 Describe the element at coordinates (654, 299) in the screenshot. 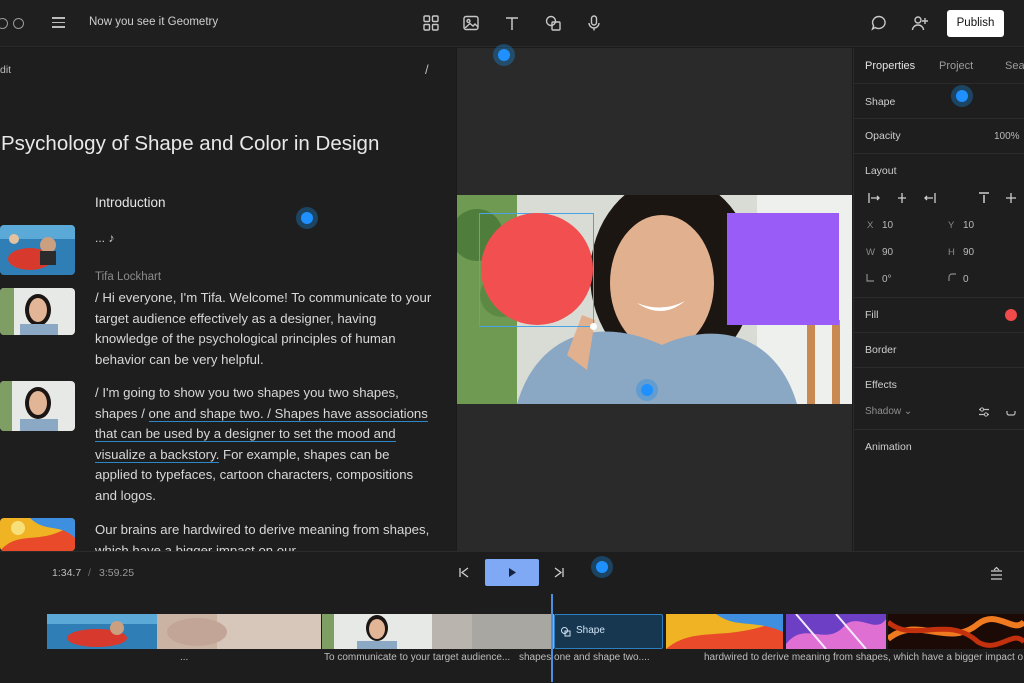

I see `video-canvas` at that location.